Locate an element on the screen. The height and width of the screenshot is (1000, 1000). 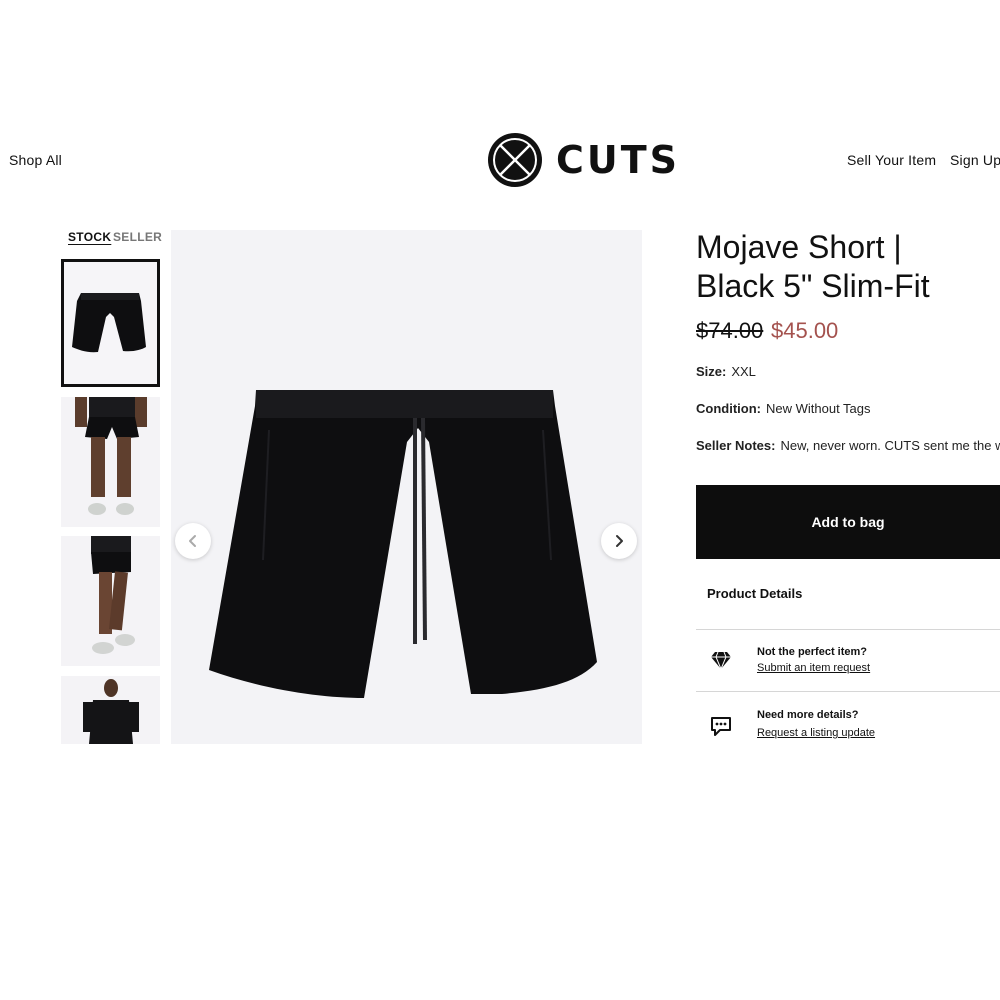
spec-size: Size: XXL is located at coordinates (726, 371).